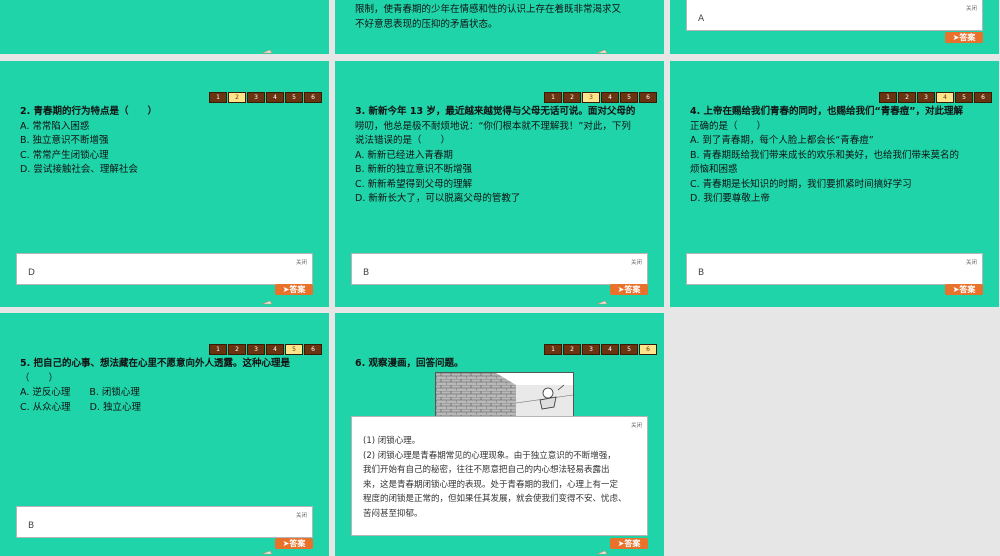 This screenshot has width=1000, height=556. I want to click on answer-line: 苦闷甚至抑郁。, so click(393, 513).